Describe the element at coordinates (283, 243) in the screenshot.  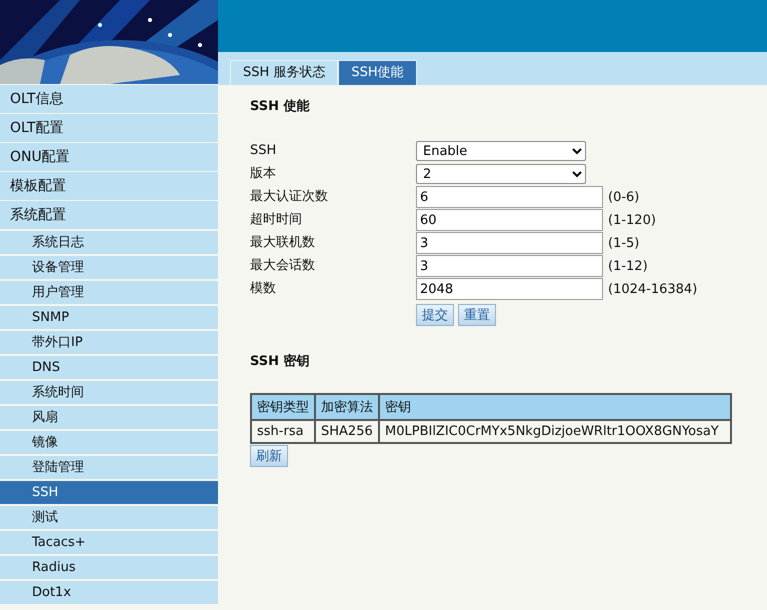
I see `field-label: 最大联机数` at that location.